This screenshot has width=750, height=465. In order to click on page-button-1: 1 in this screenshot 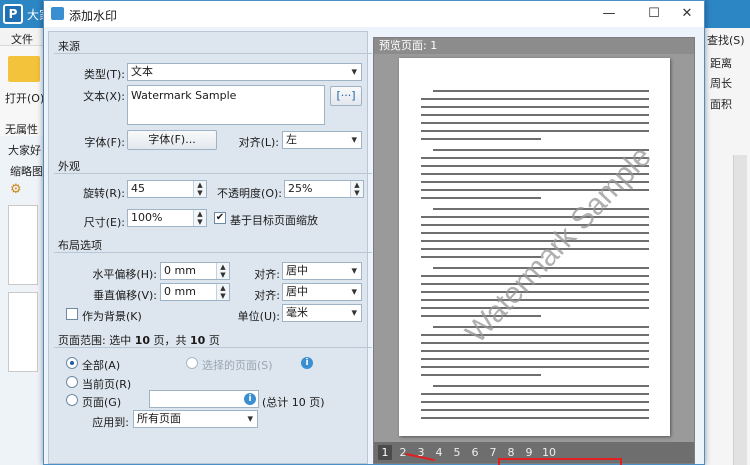, I will do `click(385, 452)`.